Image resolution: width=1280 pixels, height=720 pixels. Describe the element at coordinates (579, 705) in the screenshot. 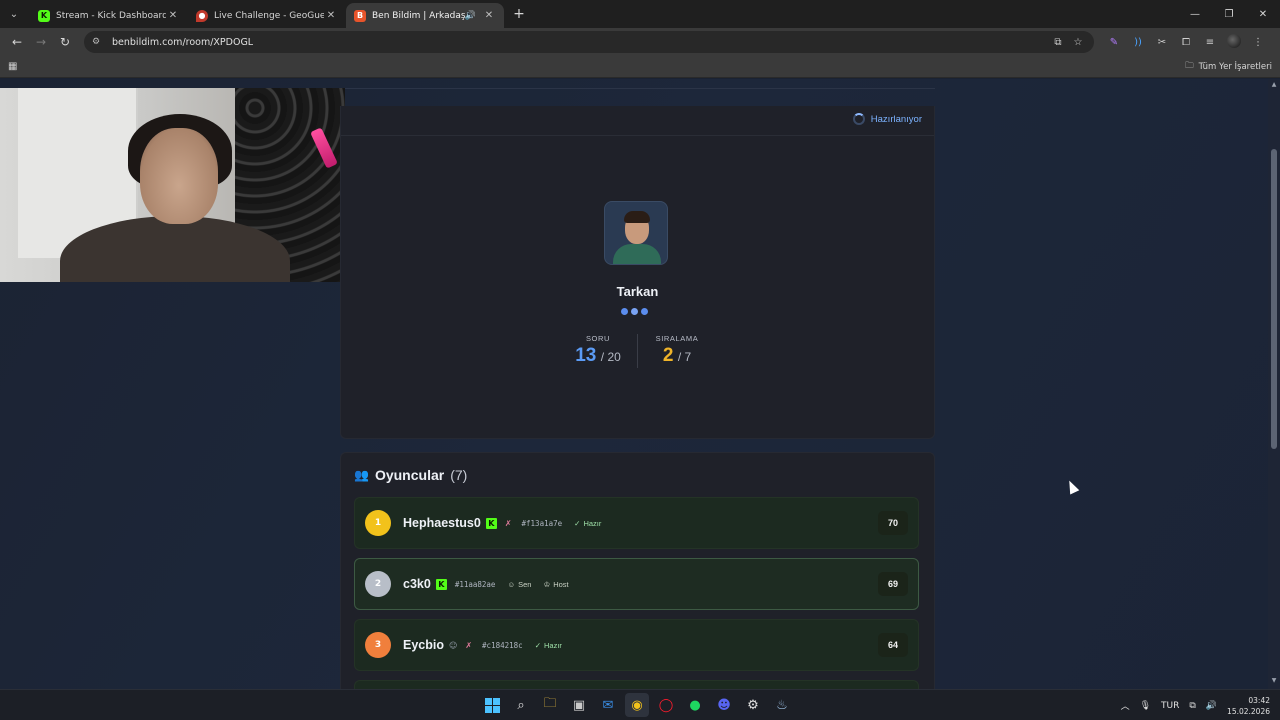

I see `store-icon: ▣` at that location.